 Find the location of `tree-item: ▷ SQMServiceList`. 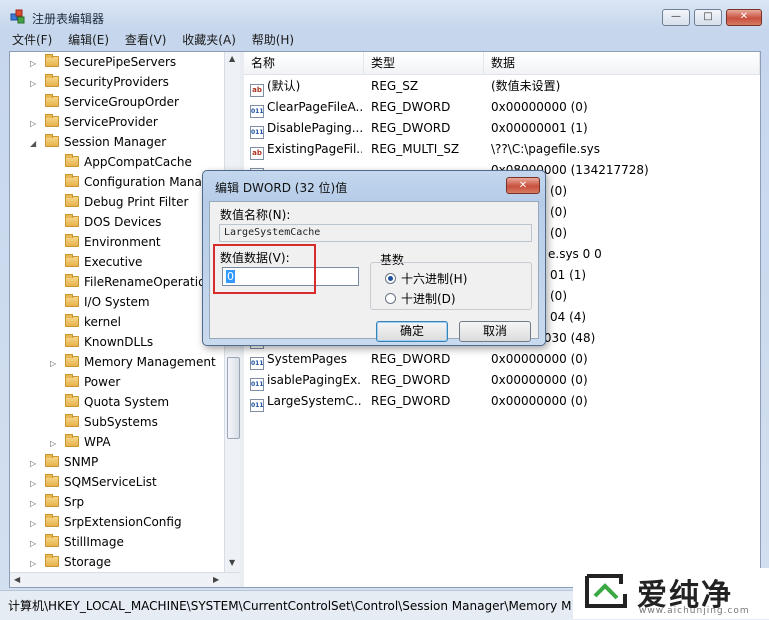

tree-item: ▷ SQMServiceList is located at coordinates (93, 482).